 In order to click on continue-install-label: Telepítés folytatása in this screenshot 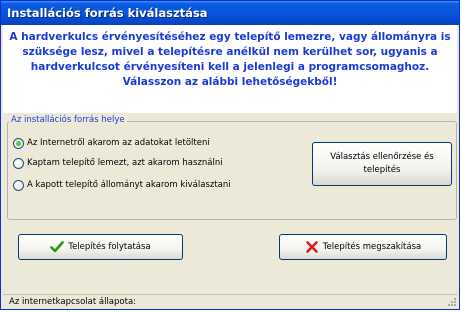, I will do `click(109, 247)`.